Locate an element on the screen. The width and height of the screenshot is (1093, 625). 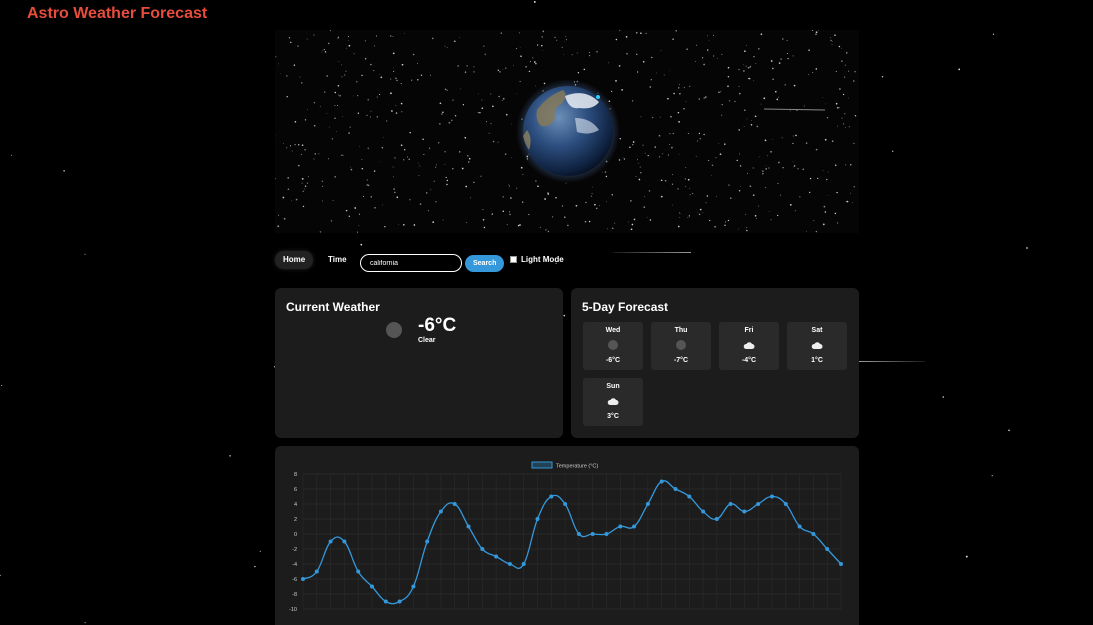
search-button: Search is located at coordinates (485, 263).